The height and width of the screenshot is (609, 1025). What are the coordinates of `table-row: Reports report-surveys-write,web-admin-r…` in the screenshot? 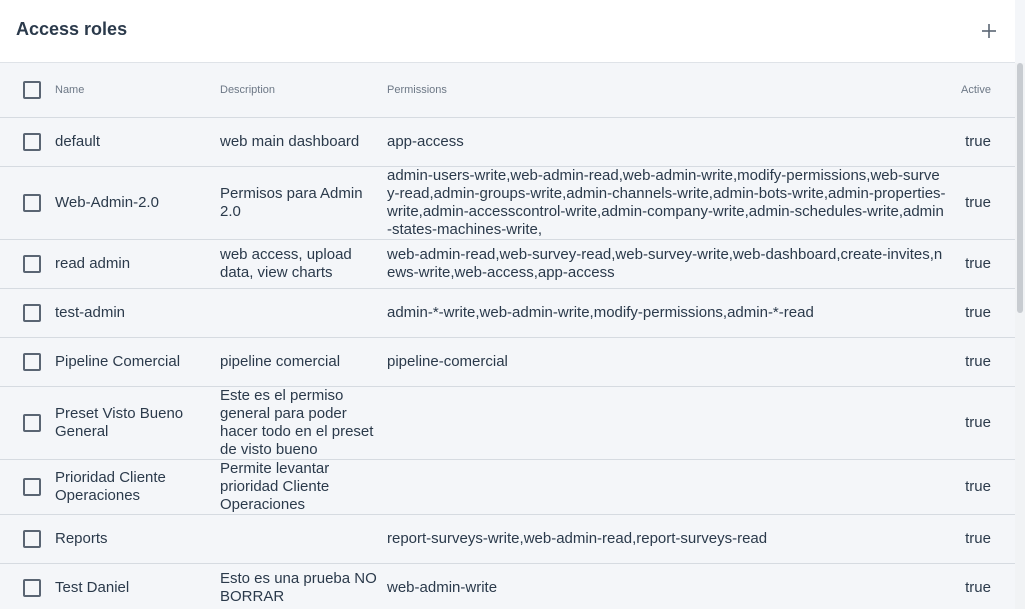 It's located at (507, 539).